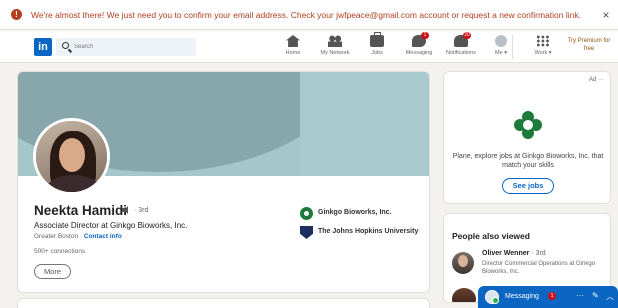 The image size is (618, 308). I want to click on more-button: More, so click(52, 271).